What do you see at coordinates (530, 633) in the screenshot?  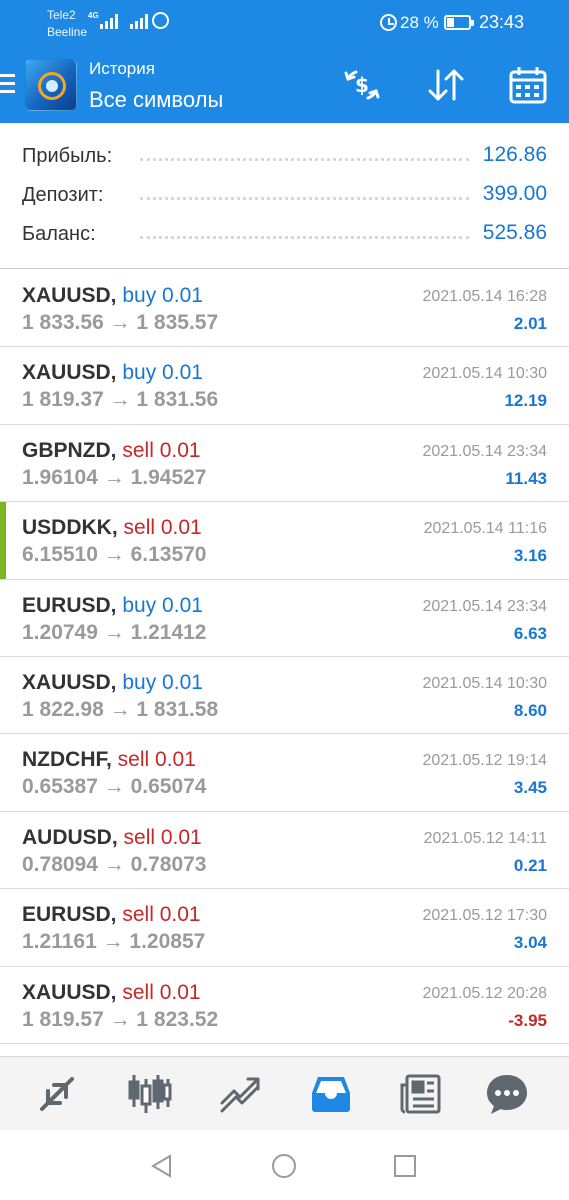 I see `trade-profit: 6.63` at bounding box center [530, 633].